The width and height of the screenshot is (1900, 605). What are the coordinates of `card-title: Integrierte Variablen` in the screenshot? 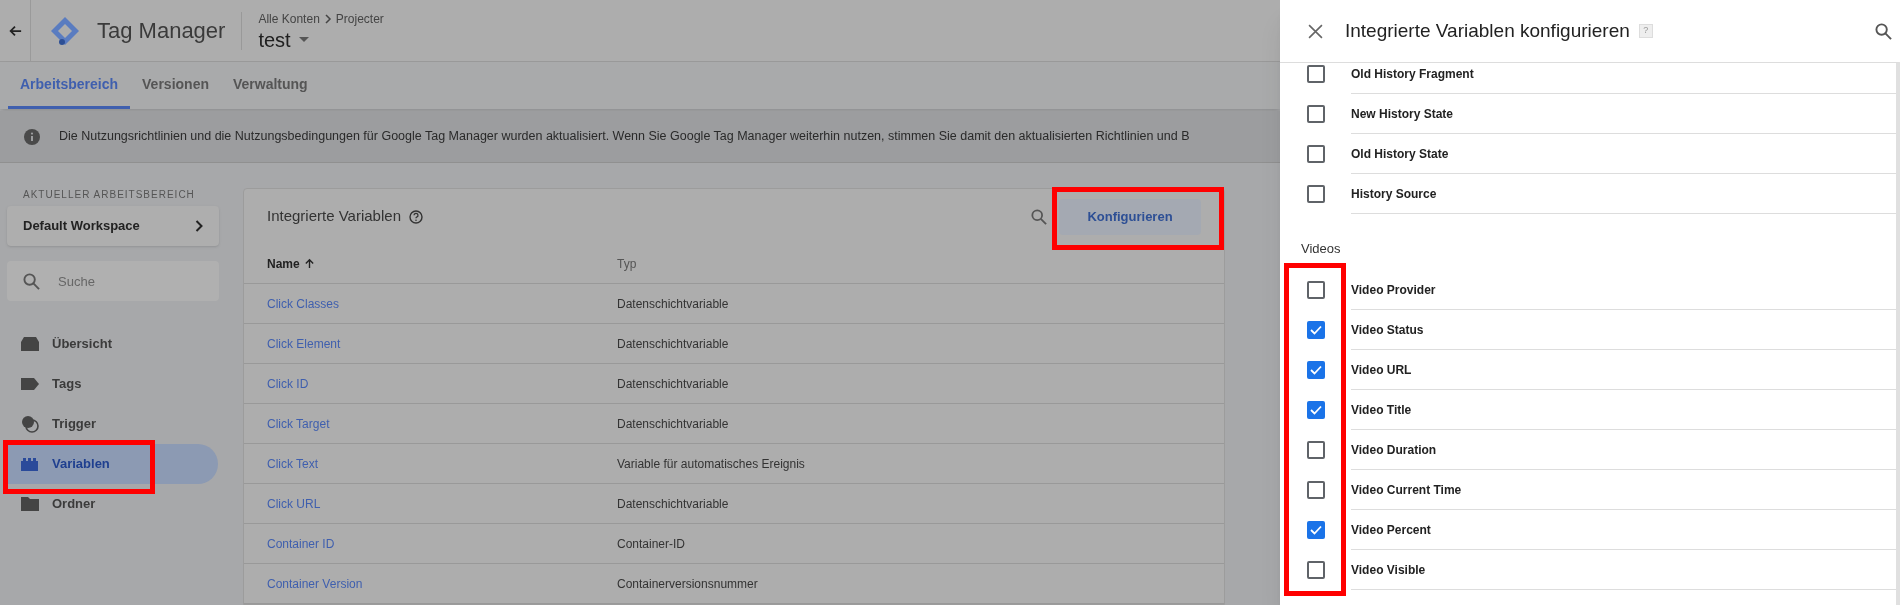 It's located at (334, 216).